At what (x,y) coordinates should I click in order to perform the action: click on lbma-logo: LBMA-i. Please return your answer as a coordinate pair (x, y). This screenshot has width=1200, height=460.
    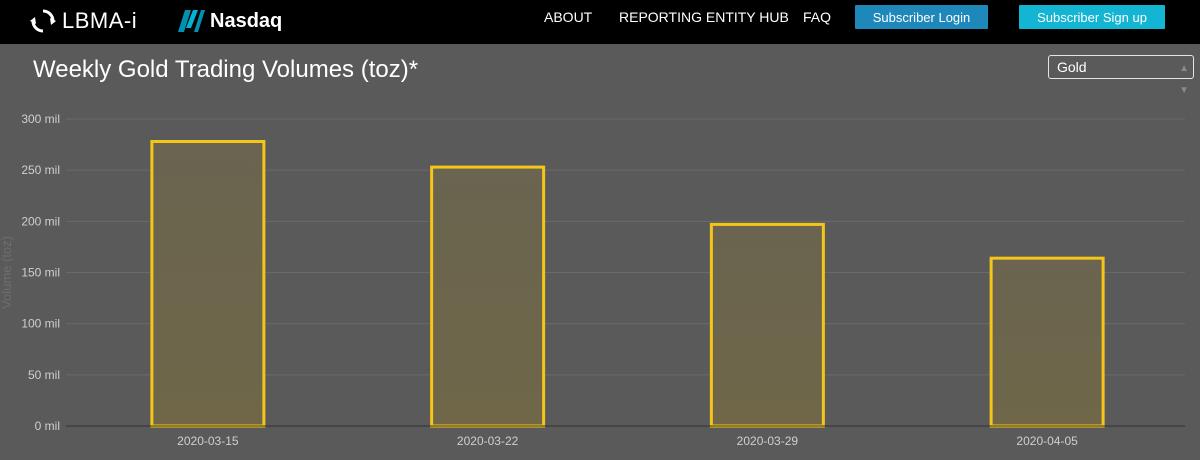
    Looking at the image, I should click on (83, 21).